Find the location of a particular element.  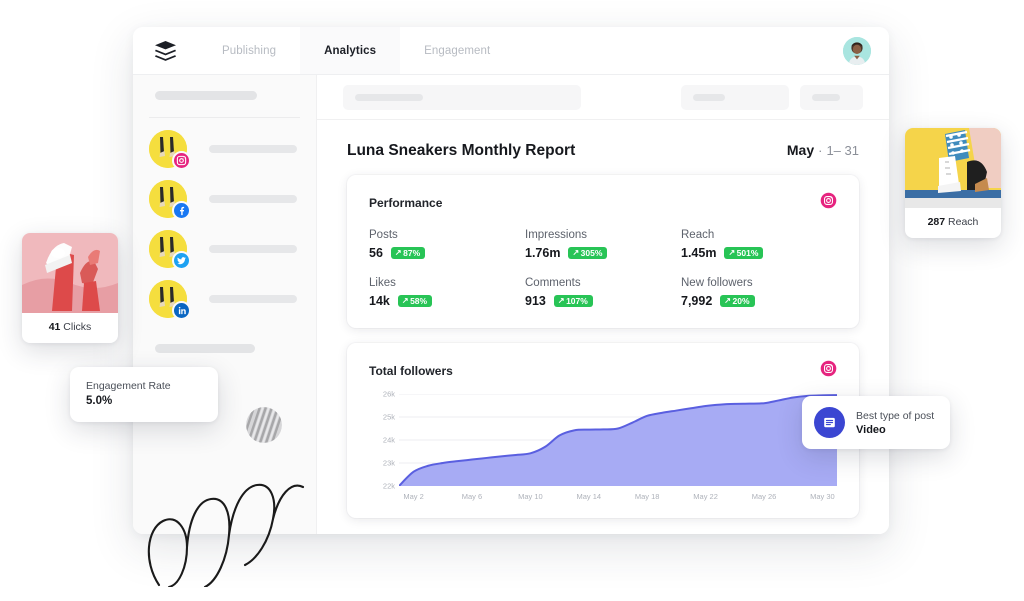

performance-title: Performance is located at coordinates (406, 203).